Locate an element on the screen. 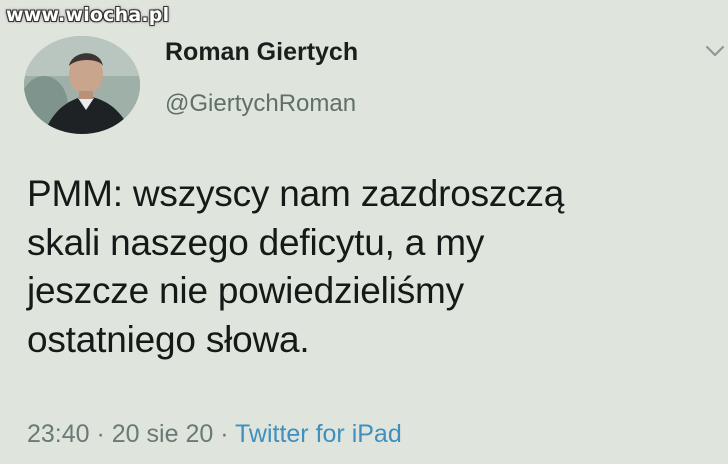 This screenshot has height=464, width=728. avatar-photo is located at coordinates (82, 85).